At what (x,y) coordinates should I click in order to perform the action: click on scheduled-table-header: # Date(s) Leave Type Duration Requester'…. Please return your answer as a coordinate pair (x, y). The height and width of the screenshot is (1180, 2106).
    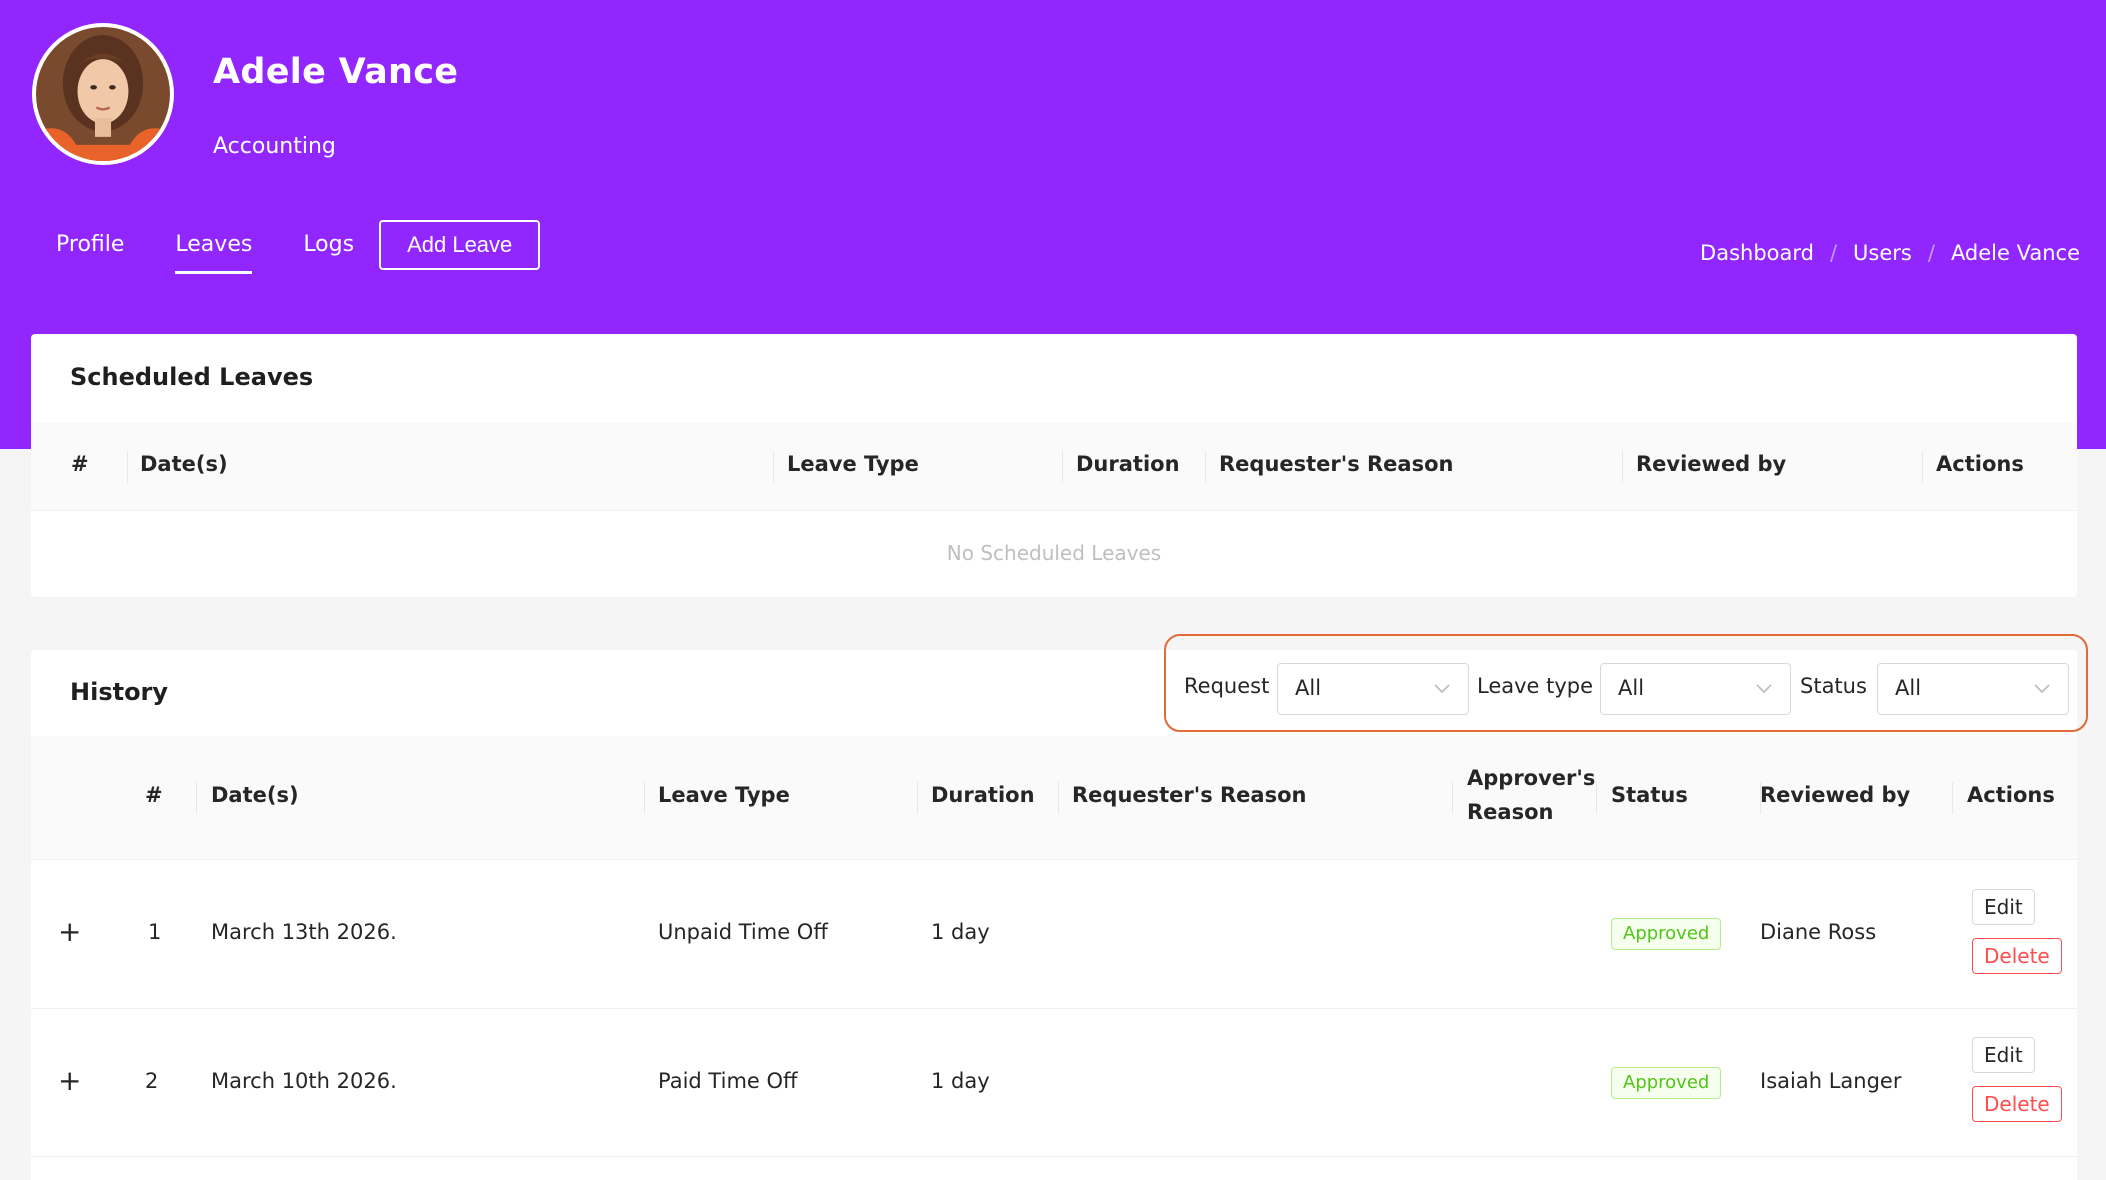
    Looking at the image, I should click on (1054, 467).